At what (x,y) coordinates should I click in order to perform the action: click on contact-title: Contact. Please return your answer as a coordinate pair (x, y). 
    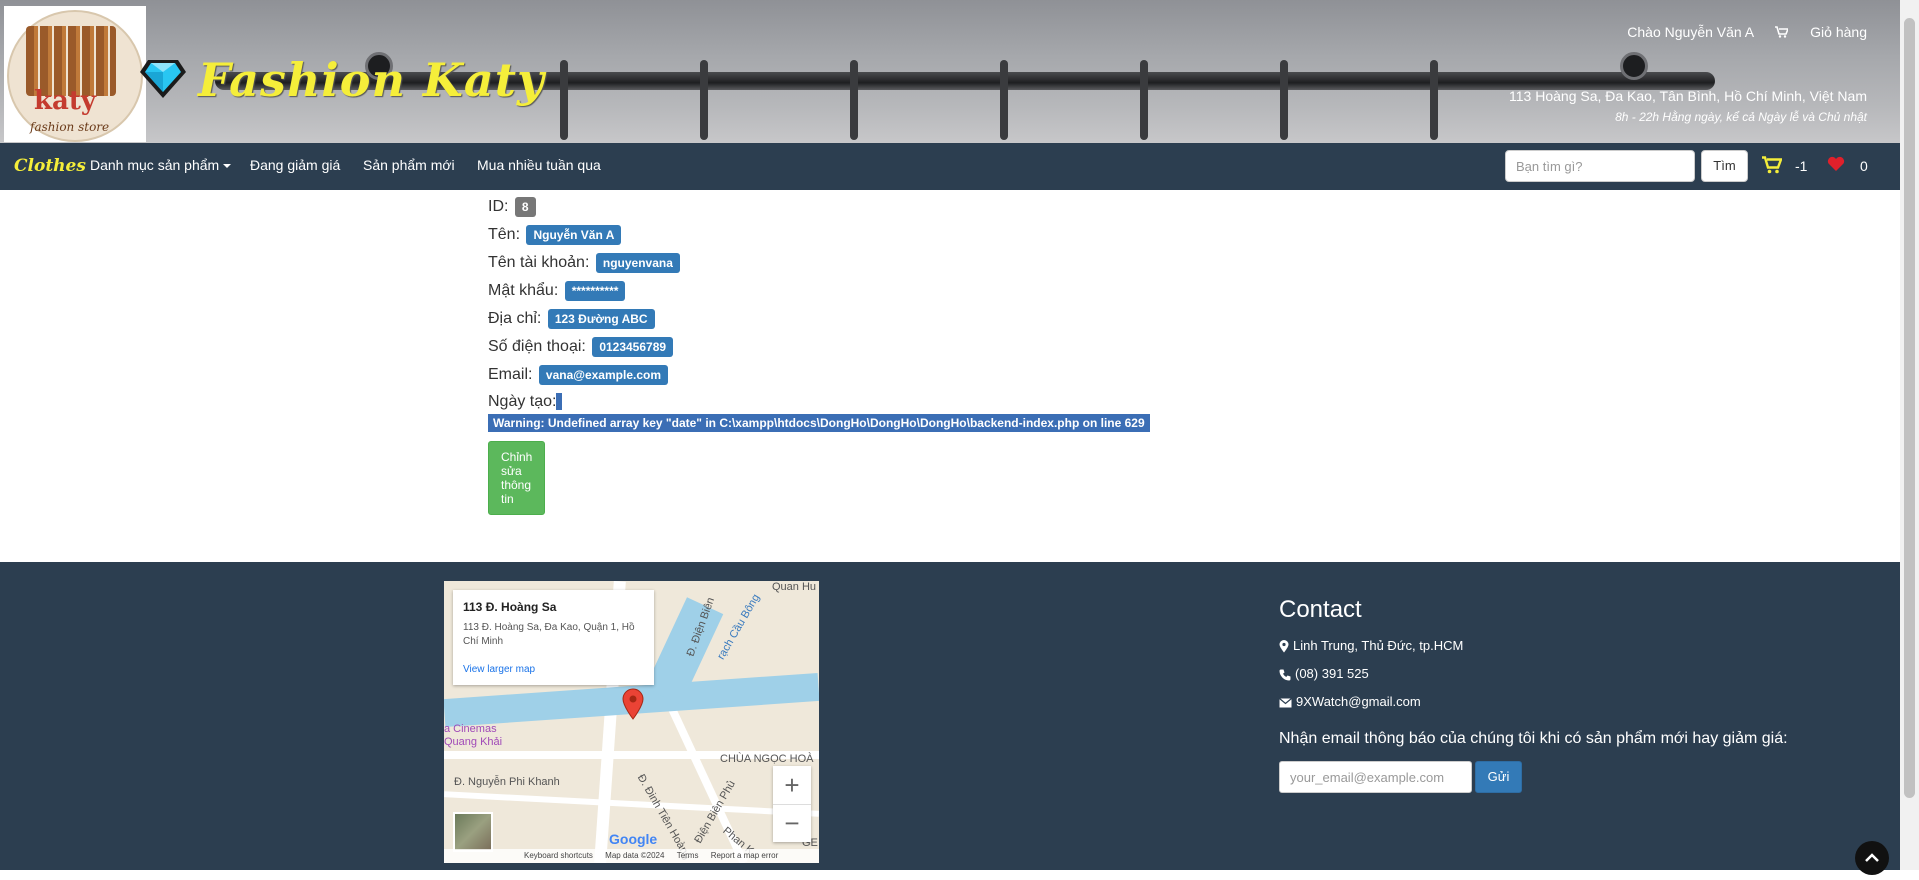
    Looking at the image, I should click on (1320, 609).